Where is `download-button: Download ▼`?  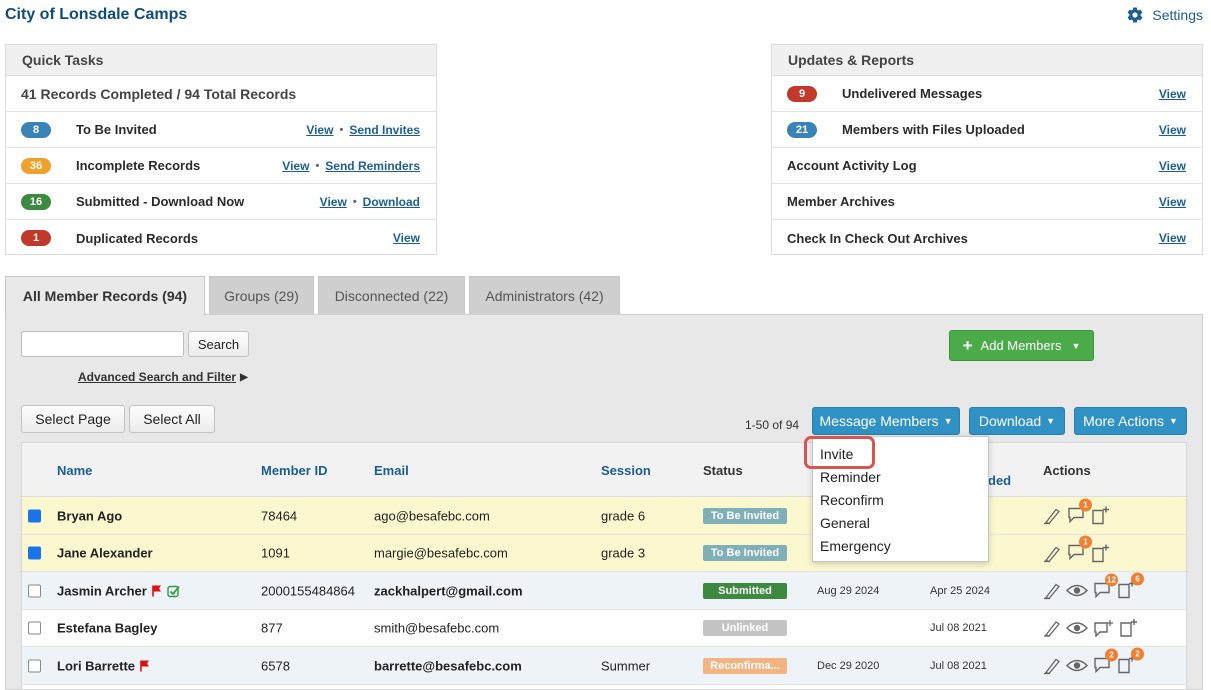
download-button: Download ▼ is located at coordinates (1017, 421).